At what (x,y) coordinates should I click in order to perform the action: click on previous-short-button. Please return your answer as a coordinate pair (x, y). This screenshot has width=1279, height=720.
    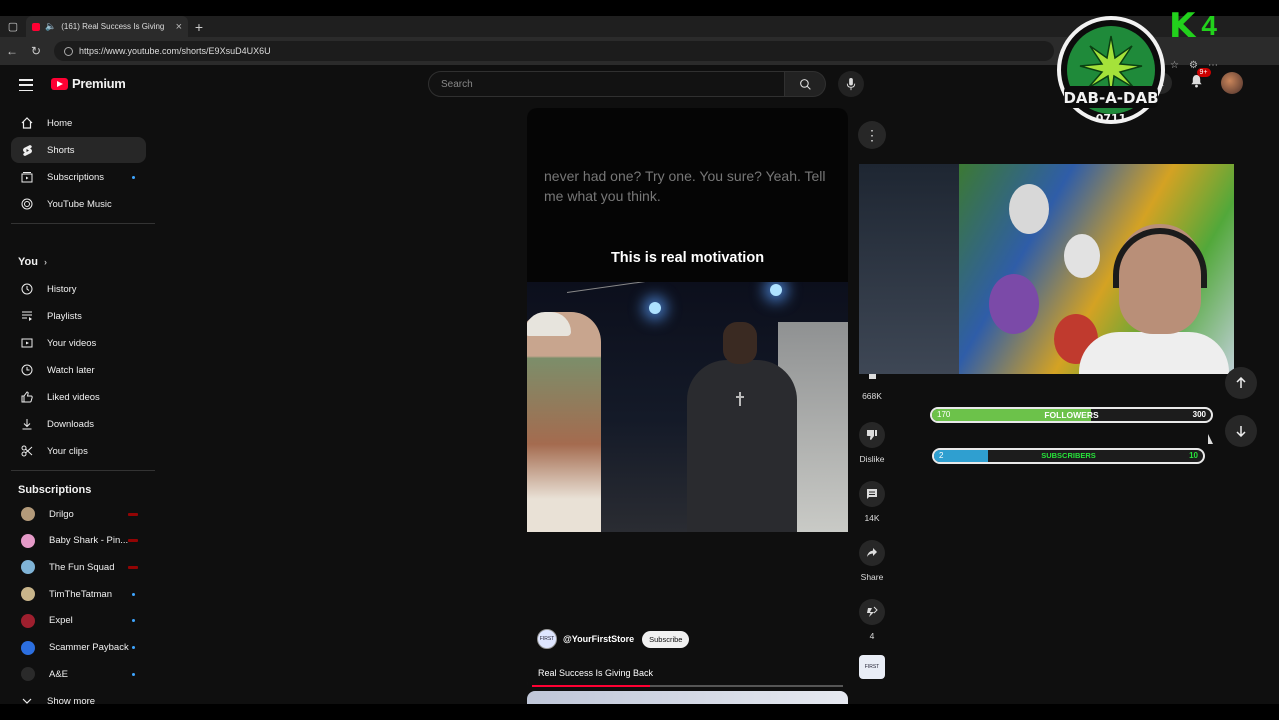
    Looking at the image, I should click on (1241, 383).